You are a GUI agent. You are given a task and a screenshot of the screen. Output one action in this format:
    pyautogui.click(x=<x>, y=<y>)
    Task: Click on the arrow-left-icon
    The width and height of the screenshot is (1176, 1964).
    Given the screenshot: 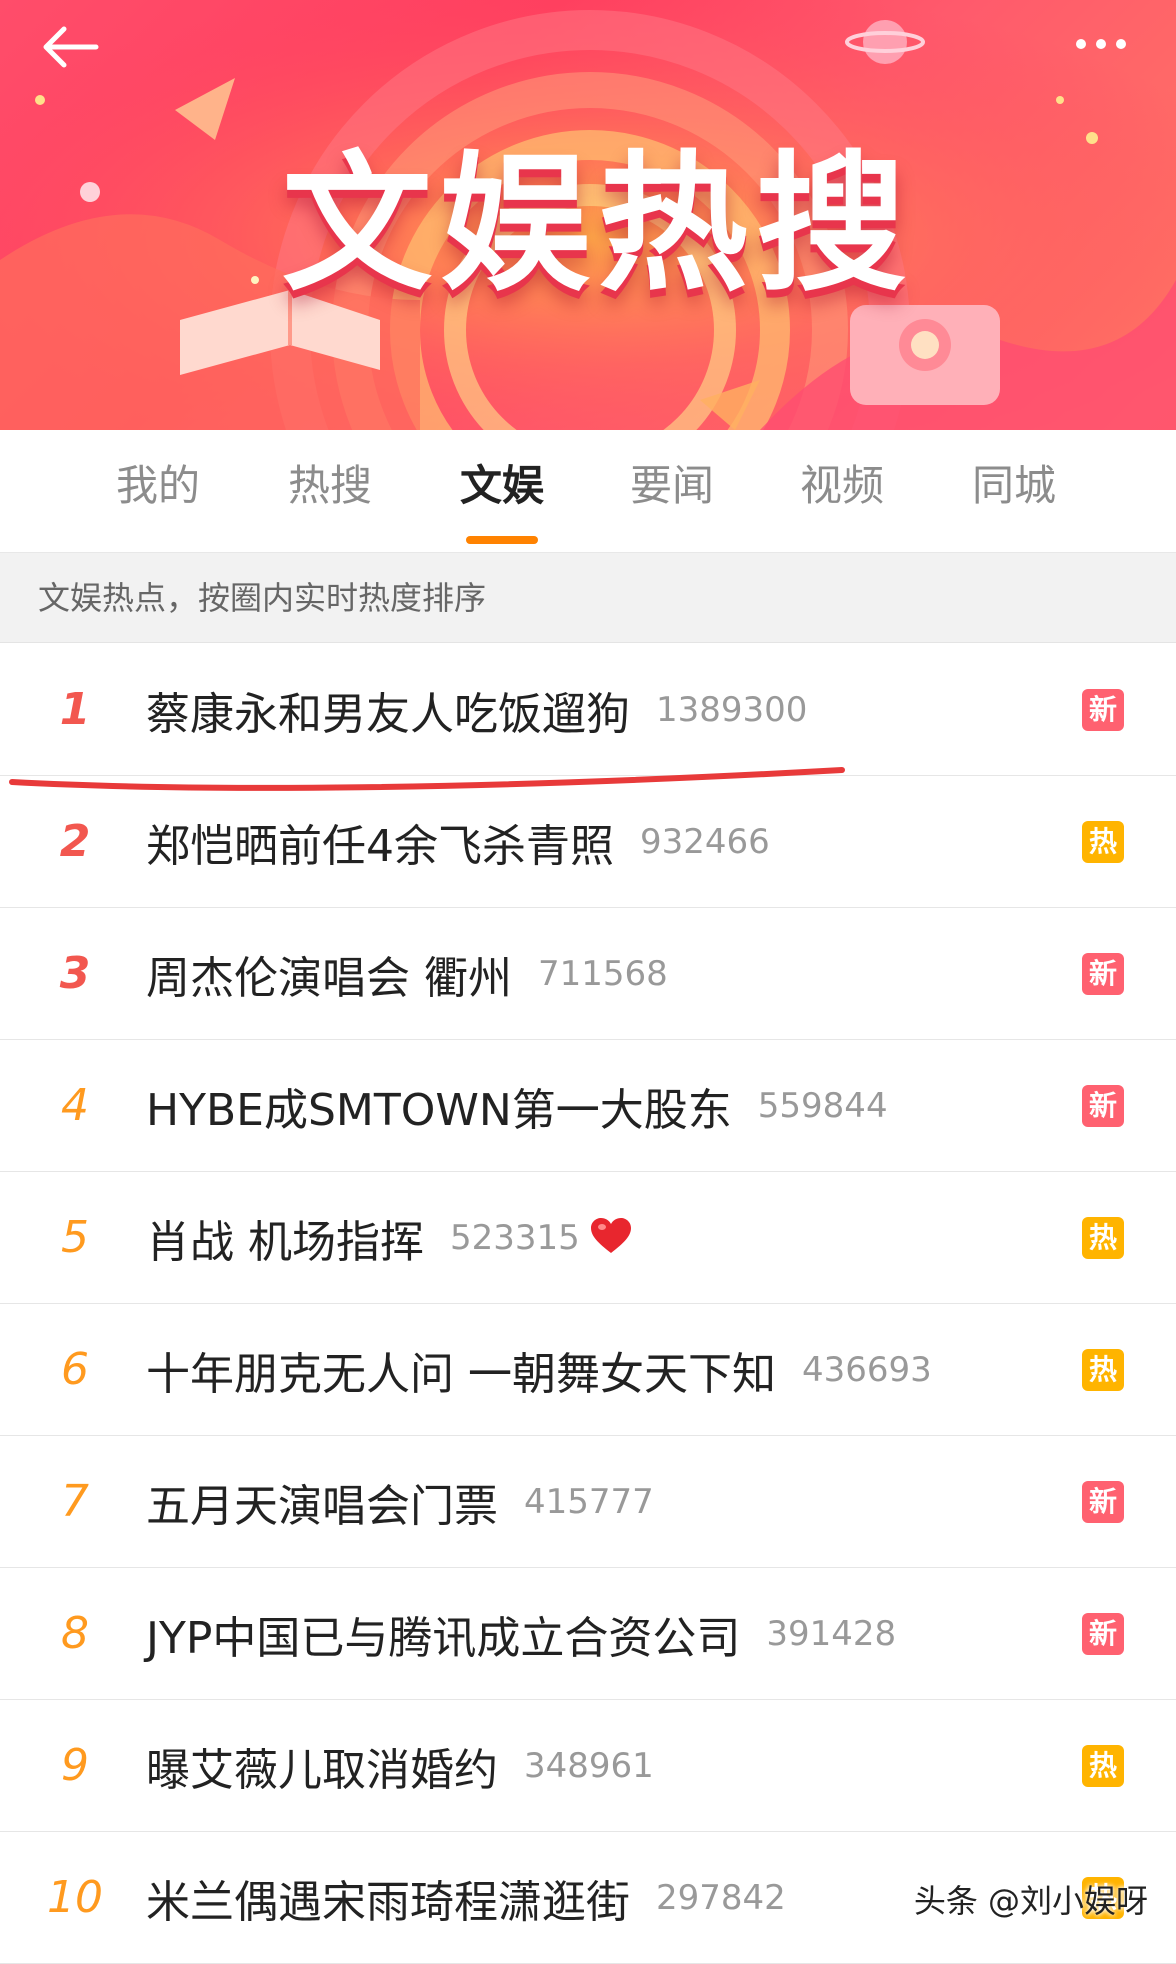 What is the action you would take?
    pyautogui.click(x=71, y=47)
    